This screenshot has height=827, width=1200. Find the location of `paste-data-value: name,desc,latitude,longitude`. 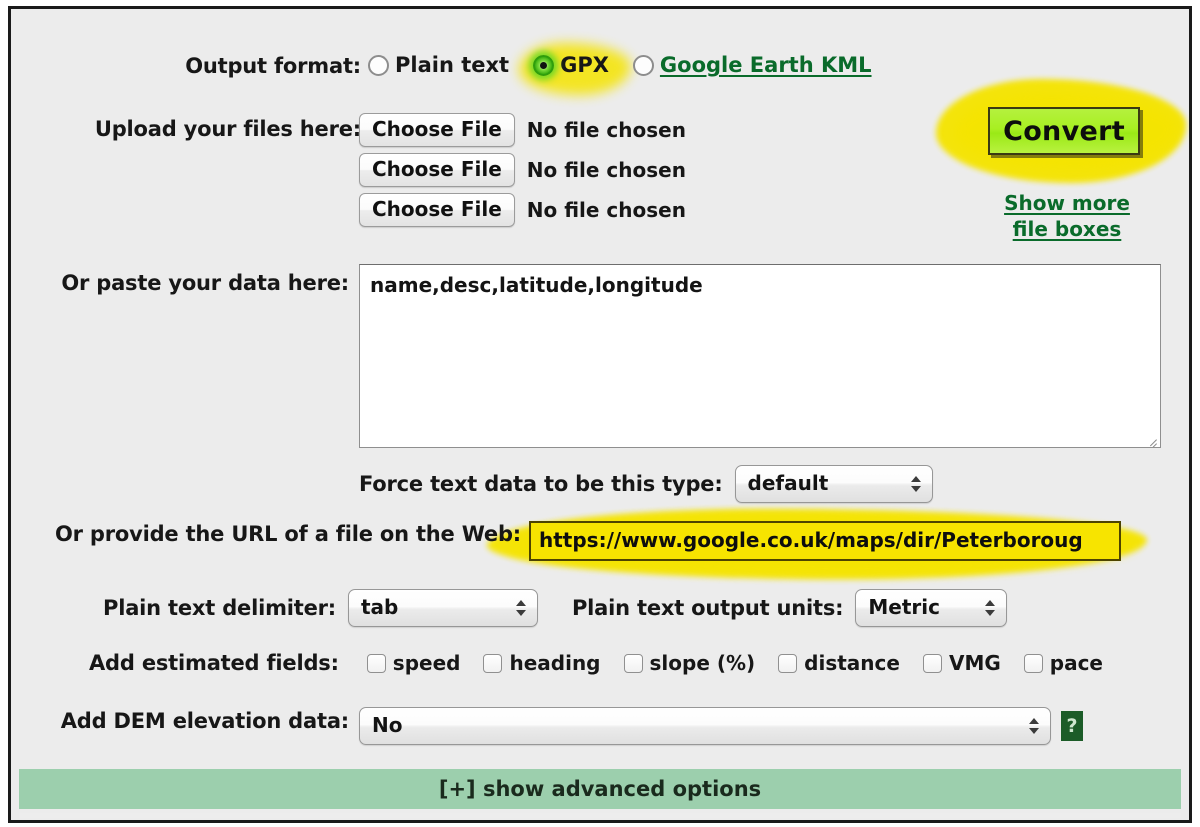

paste-data-value: name,desc,latitude,longitude is located at coordinates (536, 285).